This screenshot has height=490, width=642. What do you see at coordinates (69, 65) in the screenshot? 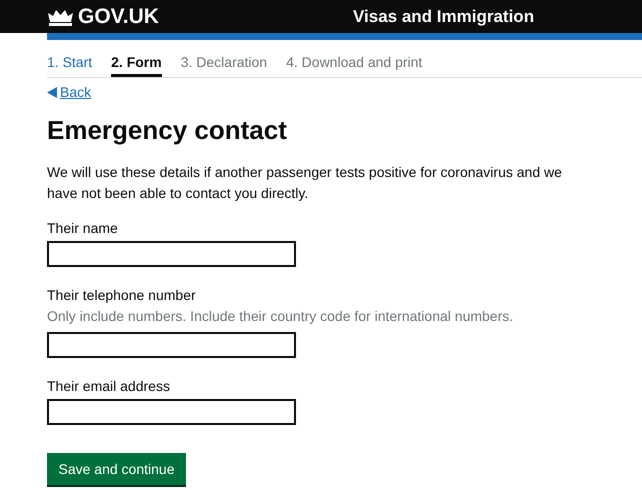
I see `step-tab: 1. Start` at bounding box center [69, 65].